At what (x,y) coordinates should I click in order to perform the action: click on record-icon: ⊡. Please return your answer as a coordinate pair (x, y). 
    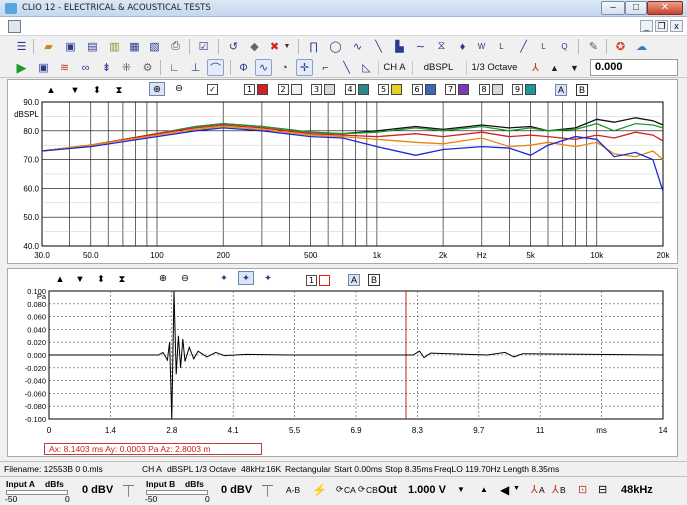
    Looking at the image, I should click on (582, 489).